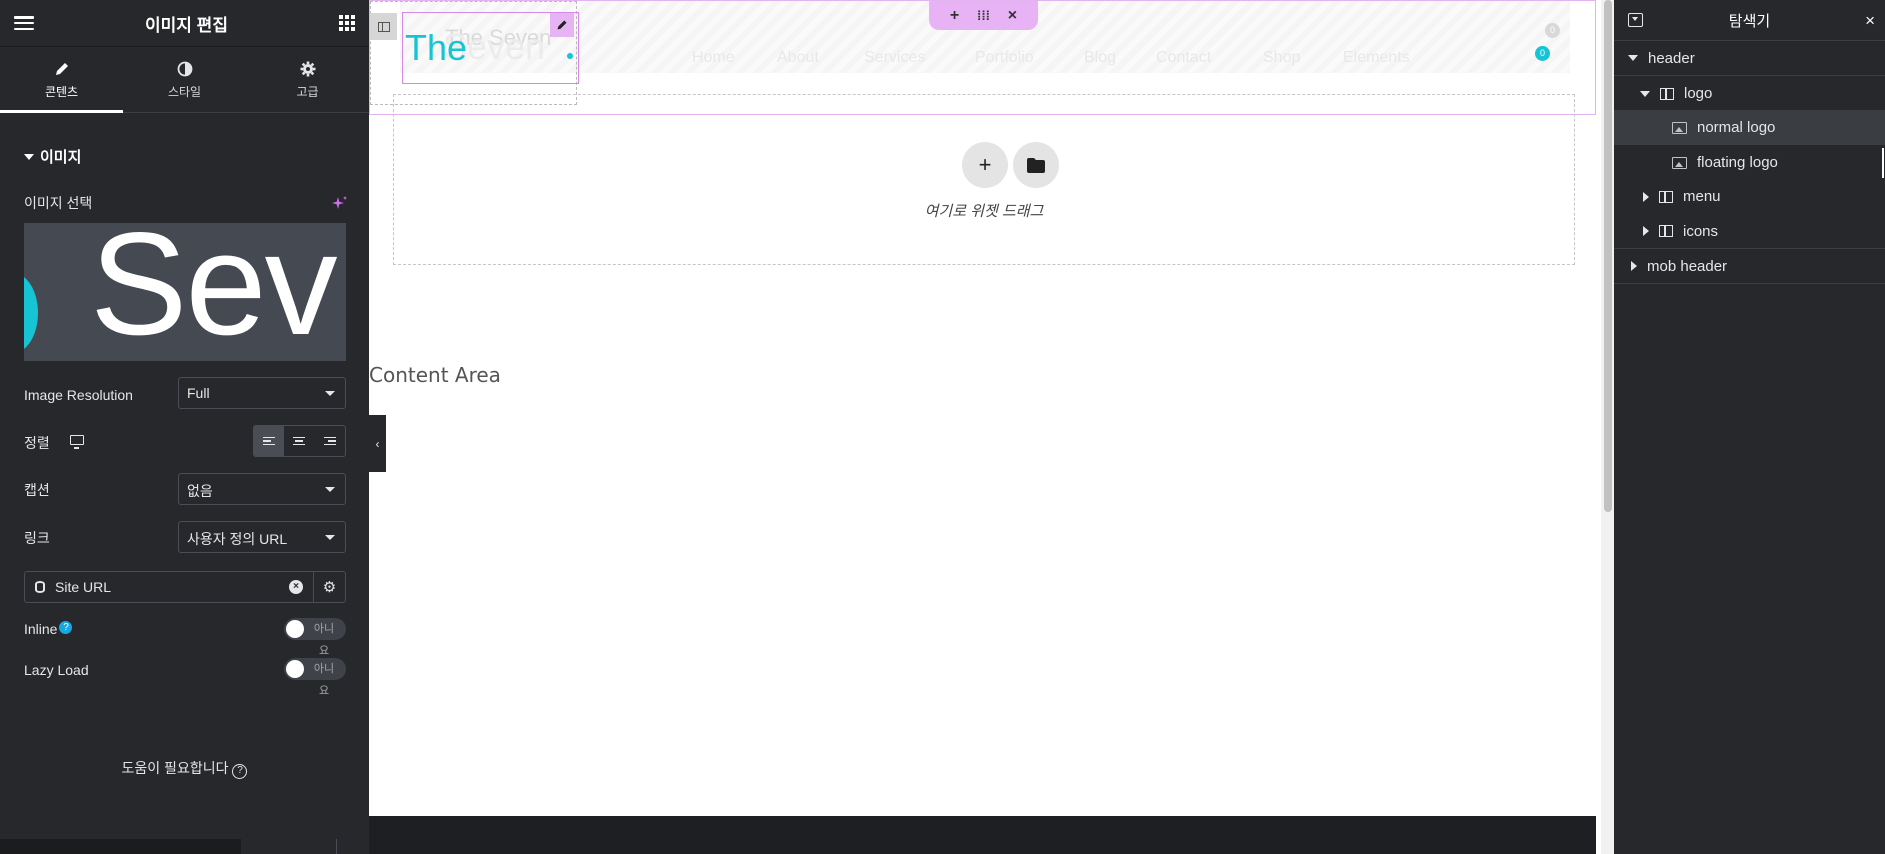 The width and height of the screenshot is (1885, 854). What do you see at coordinates (570, 56) in the screenshot?
I see `logo-dot` at bounding box center [570, 56].